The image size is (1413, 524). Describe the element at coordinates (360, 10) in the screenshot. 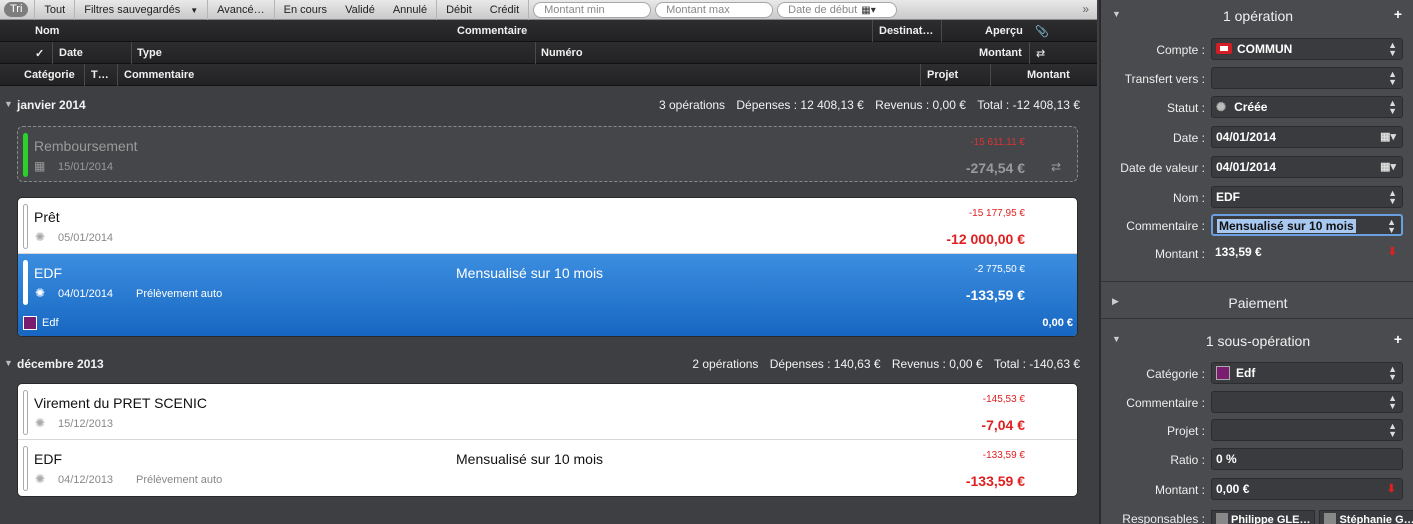

I see `filter-validated: Validé` at that location.